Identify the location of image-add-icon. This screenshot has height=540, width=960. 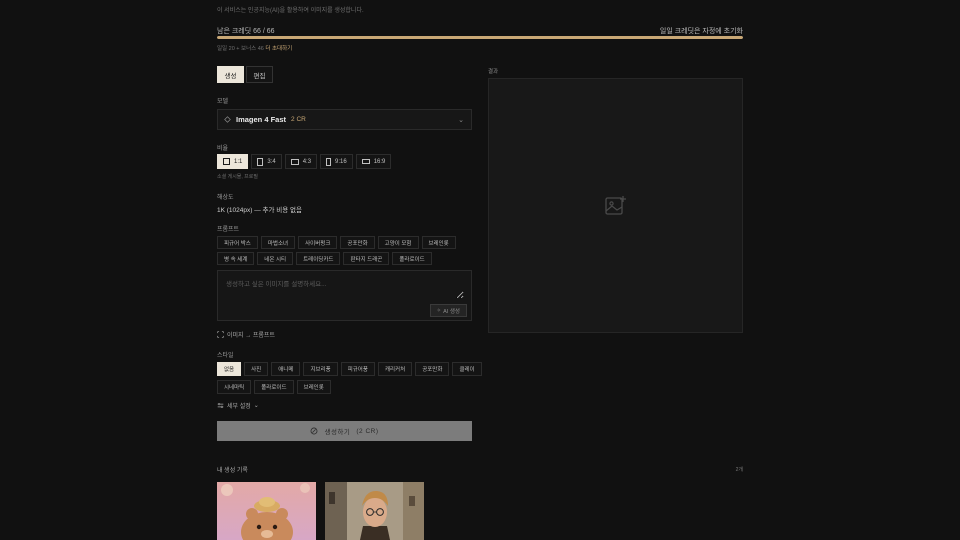
(615, 205).